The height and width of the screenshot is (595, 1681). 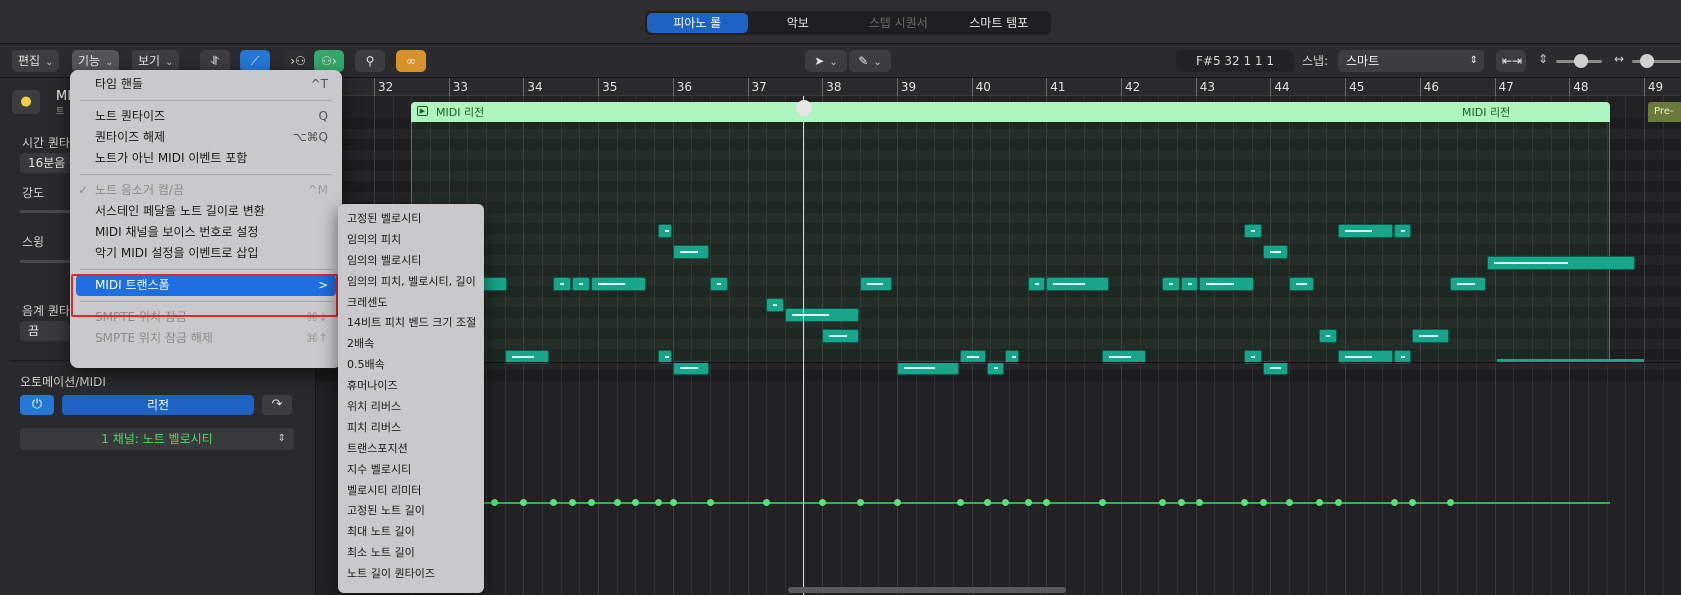 What do you see at coordinates (206, 137) in the screenshot?
I see `menu-item-unquantize: 퀀타이즈 해제 ⌥⌘Q` at bounding box center [206, 137].